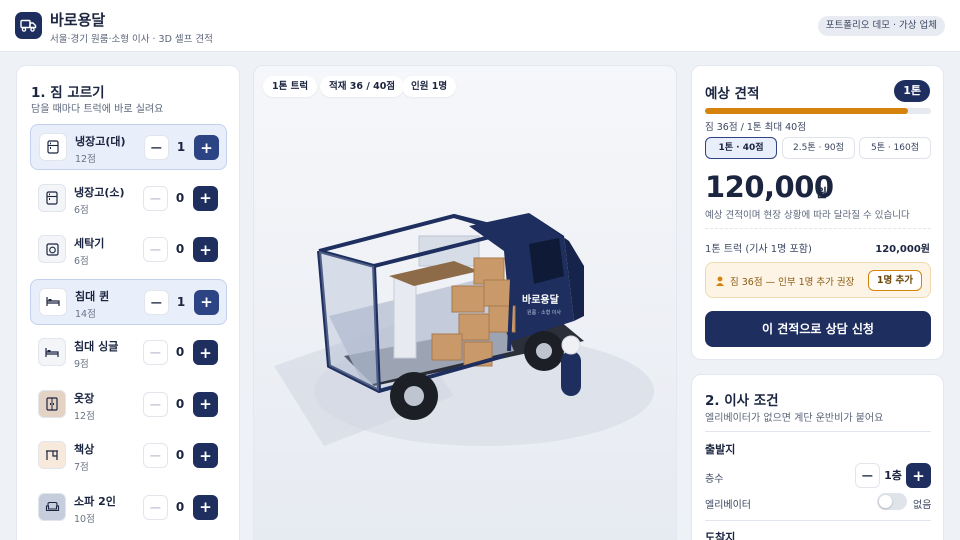  Describe the element at coordinates (128, 147) in the screenshot. I see `item-row: 냉장고(대) 12점 −1 +` at that location.